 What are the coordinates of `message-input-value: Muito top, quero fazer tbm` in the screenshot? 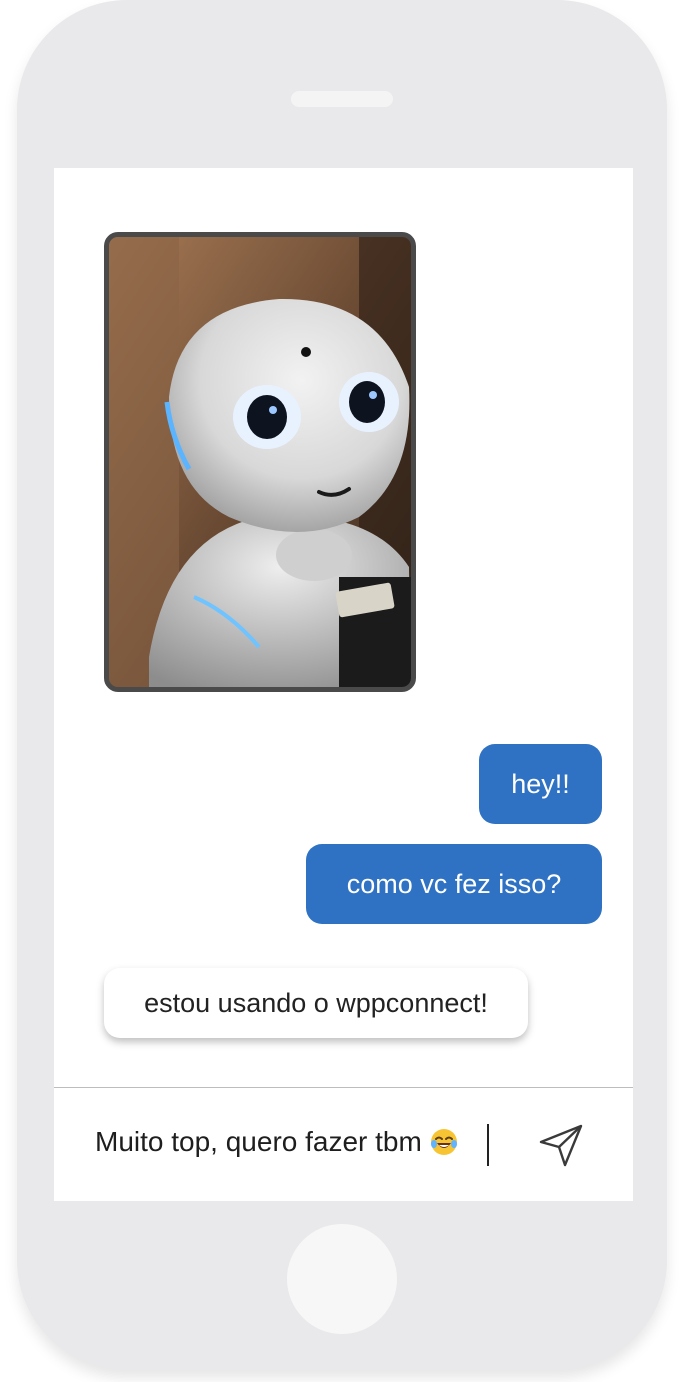 It's located at (258, 1141).